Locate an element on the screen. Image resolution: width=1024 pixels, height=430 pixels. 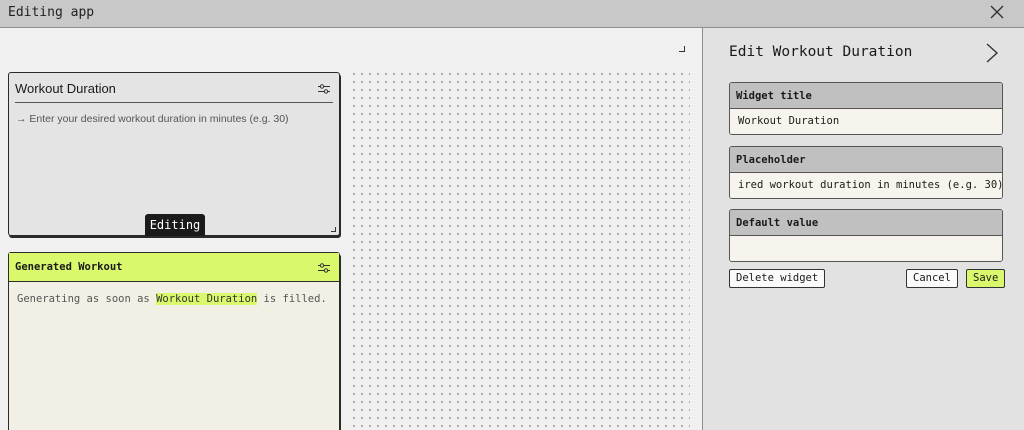
delete-widget-button: Delete widget is located at coordinates (777, 278).